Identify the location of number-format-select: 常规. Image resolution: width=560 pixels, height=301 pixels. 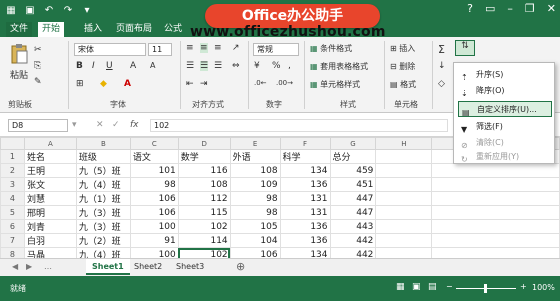
(276, 49).